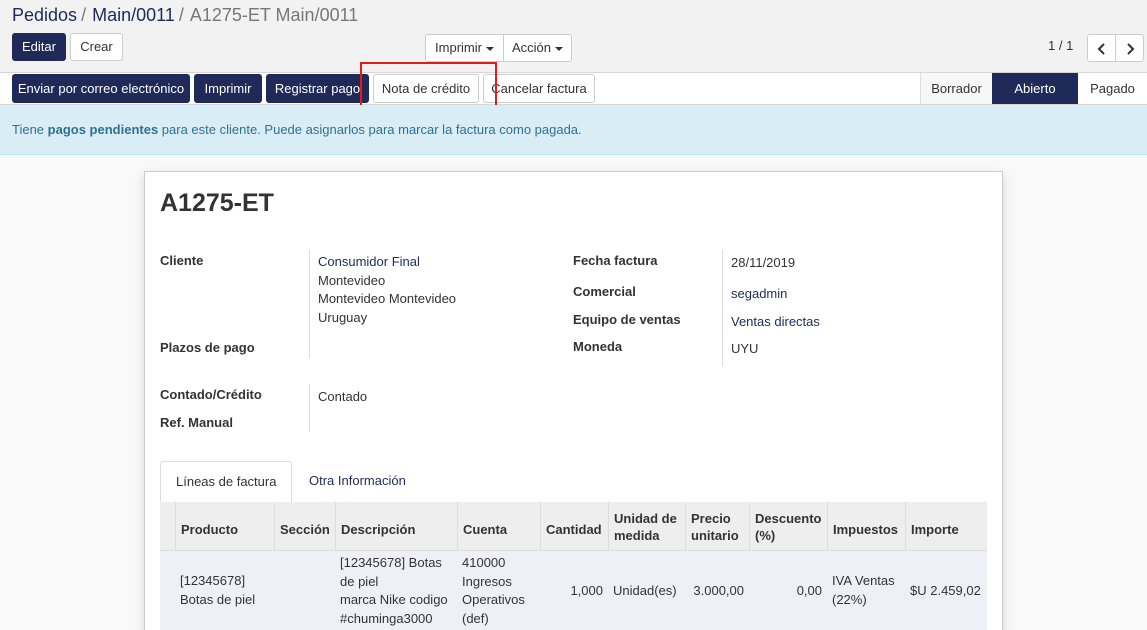 The image size is (1147, 630). What do you see at coordinates (369, 262) in the screenshot?
I see `customer-link: Consumidor Final` at bounding box center [369, 262].